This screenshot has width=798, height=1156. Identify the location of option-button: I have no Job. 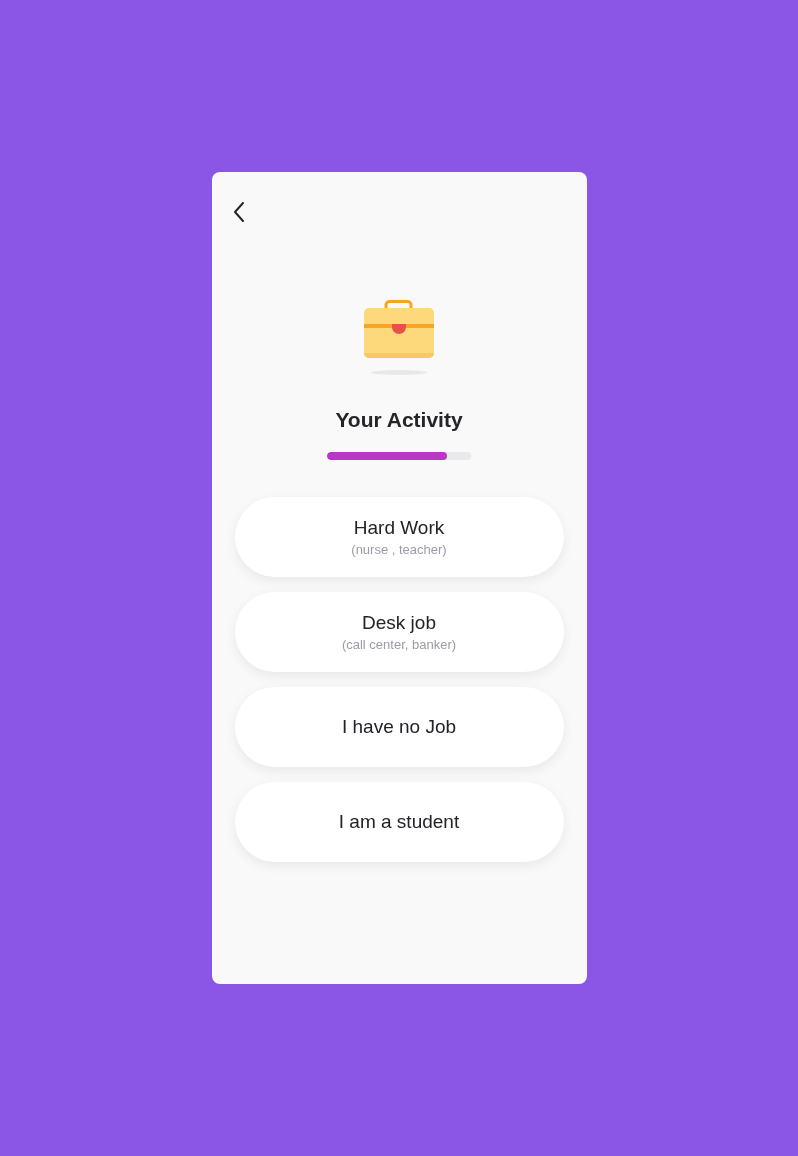
(399, 727).